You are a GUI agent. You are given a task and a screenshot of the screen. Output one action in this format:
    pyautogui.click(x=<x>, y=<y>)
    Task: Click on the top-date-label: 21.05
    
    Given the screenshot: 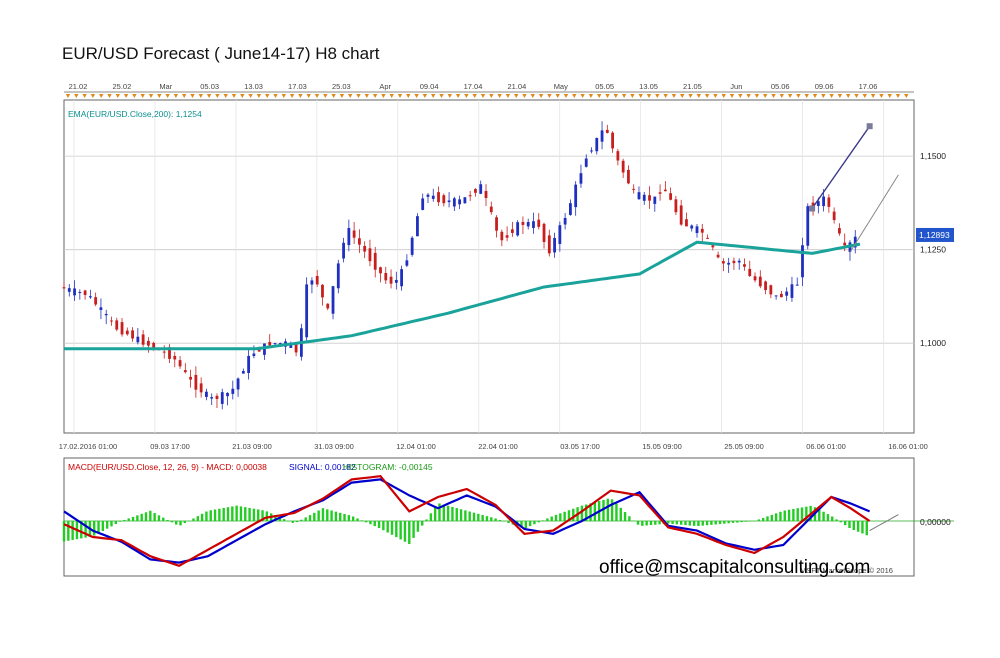 What is the action you would take?
    pyautogui.click(x=692, y=86)
    